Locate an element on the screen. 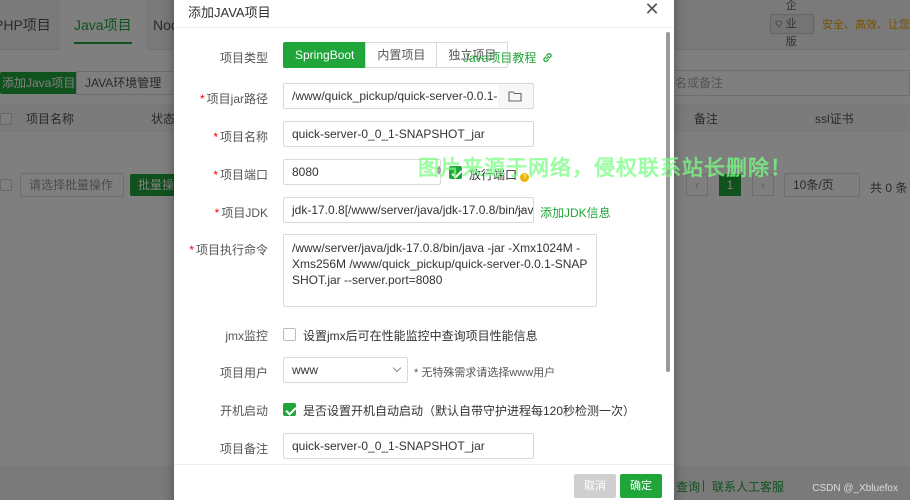  type-builtin-button: 内置项目 is located at coordinates (401, 55).